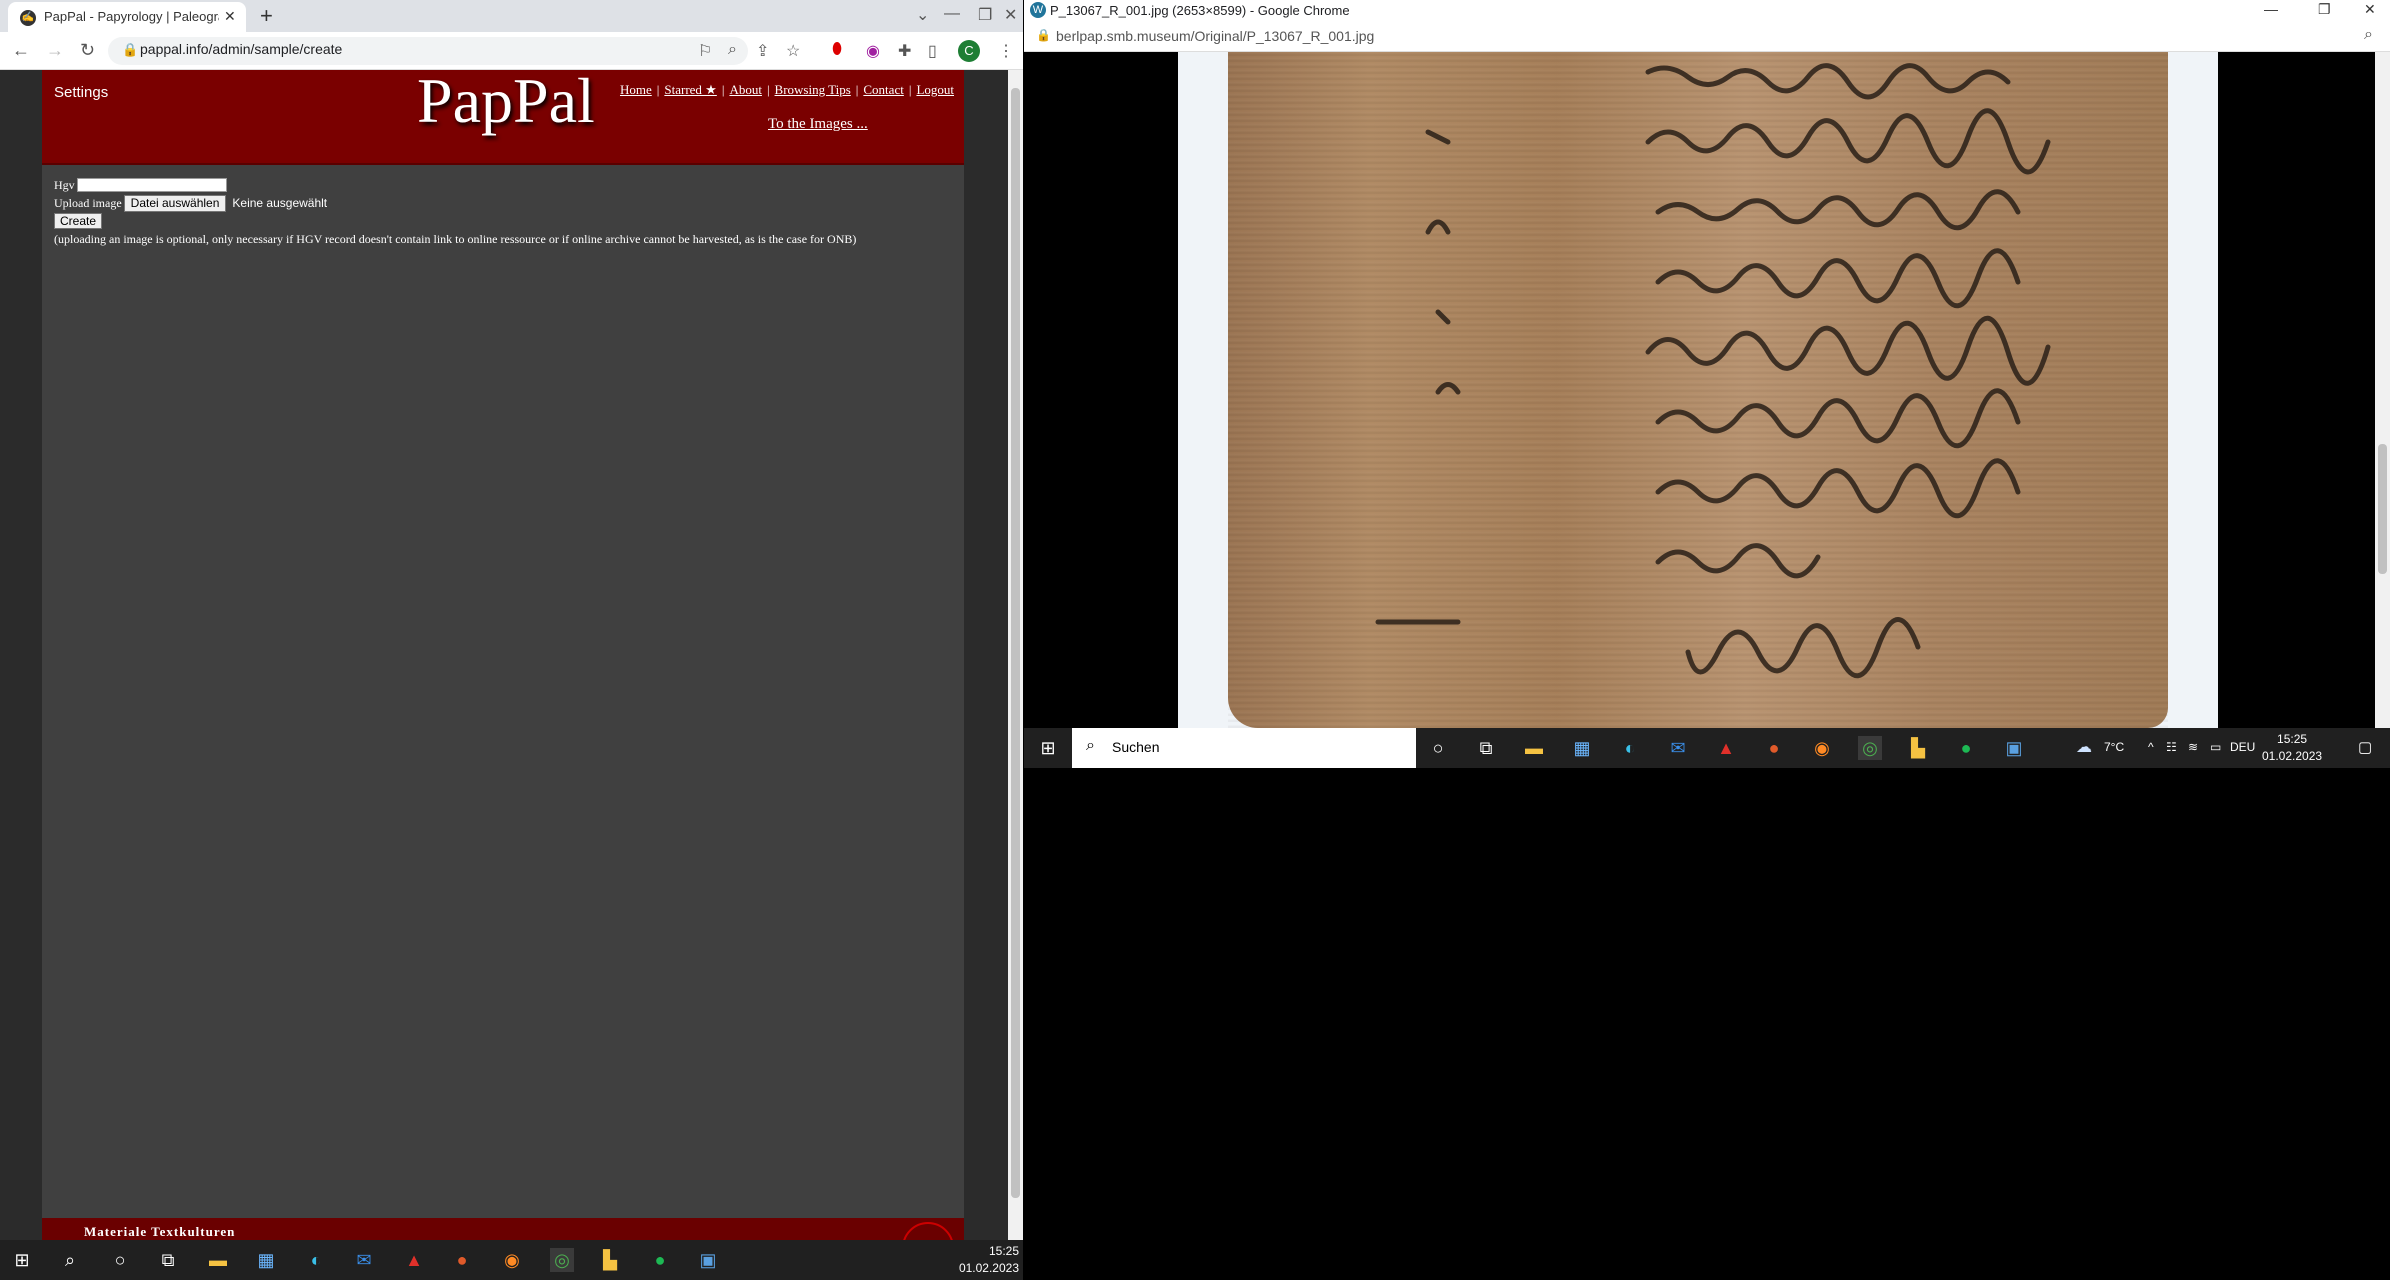 The image size is (2390, 1280). I want to click on settings-link: Settings, so click(81, 92).